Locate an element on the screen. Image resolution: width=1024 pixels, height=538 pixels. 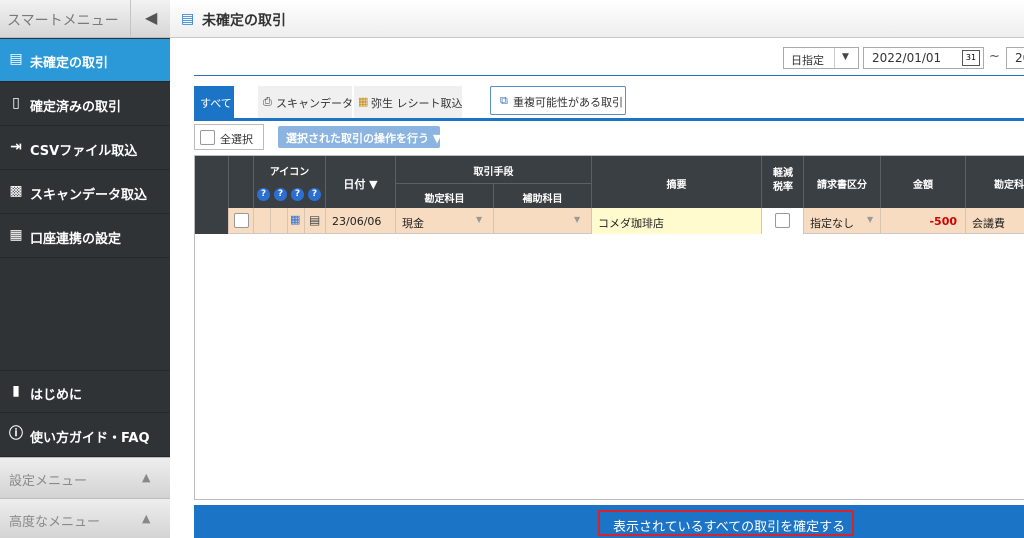
header-sub-account: 補助科目 is located at coordinates (543, 195).